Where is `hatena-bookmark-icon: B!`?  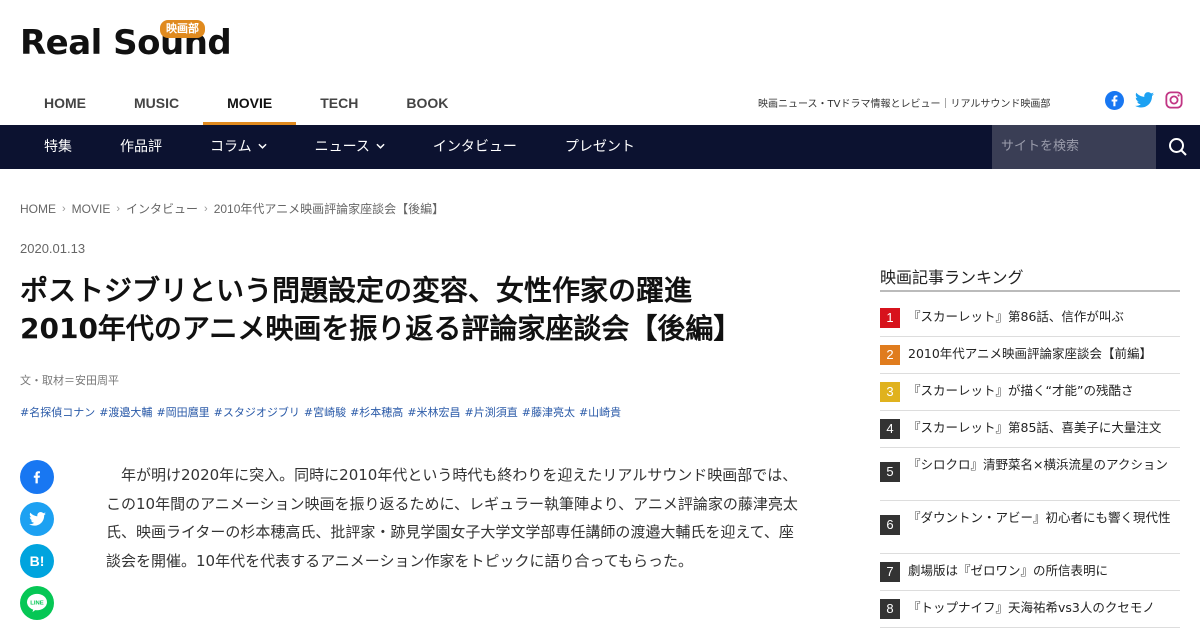 hatena-bookmark-icon: B! is located at coordinates (37, 561).